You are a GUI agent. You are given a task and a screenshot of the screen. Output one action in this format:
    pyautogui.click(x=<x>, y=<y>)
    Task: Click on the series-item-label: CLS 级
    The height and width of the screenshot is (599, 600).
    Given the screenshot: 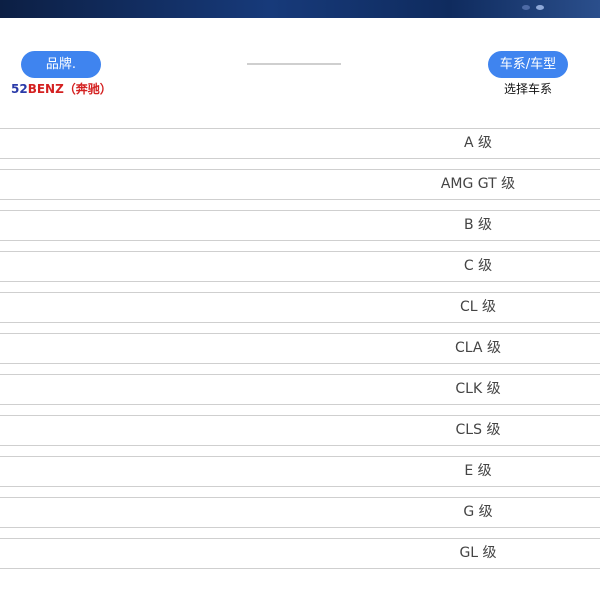 What is the action you would take?
    pyautogui.click(x=478, y=430)
    